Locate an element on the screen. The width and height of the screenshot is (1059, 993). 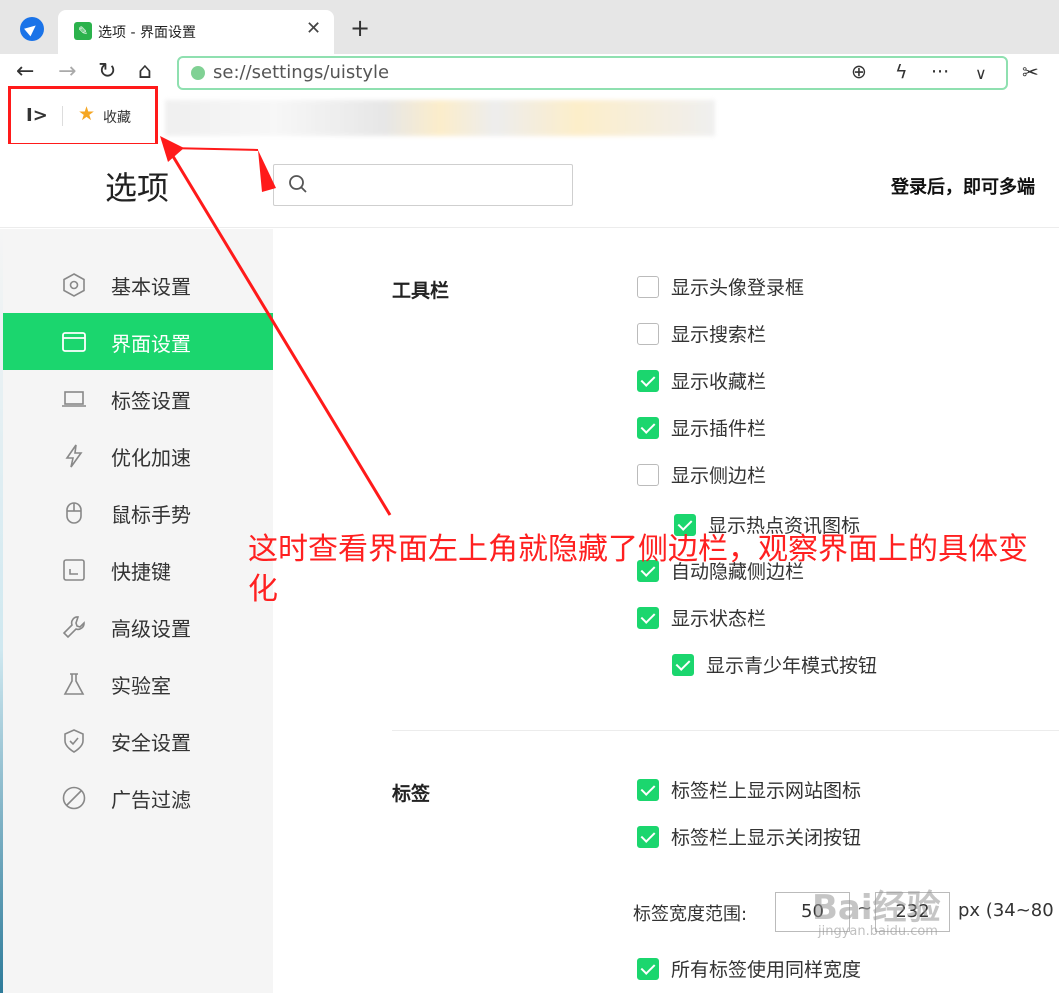
browser-logo-icon is located at coordinates (32, 29).